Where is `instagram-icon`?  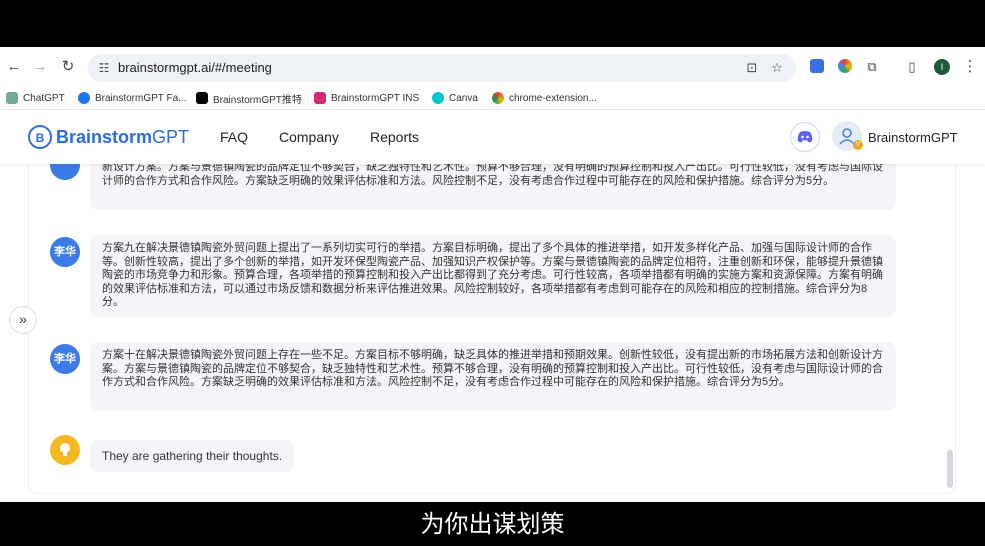
instagram-icon is located at coordinates (320, 98).